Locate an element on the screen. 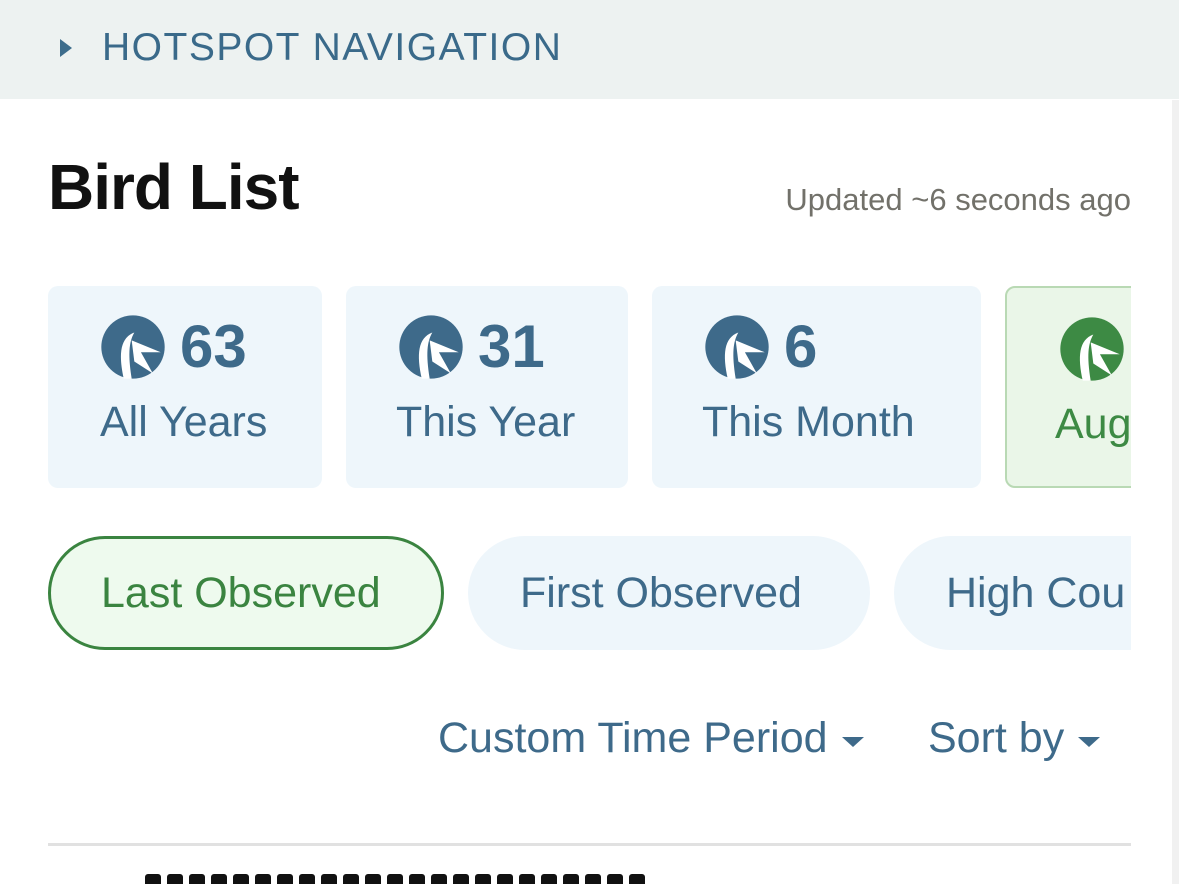 This screenshot has height=884, width=1179. card-all-years: 63 All Years is located at coordinates (185, 387).